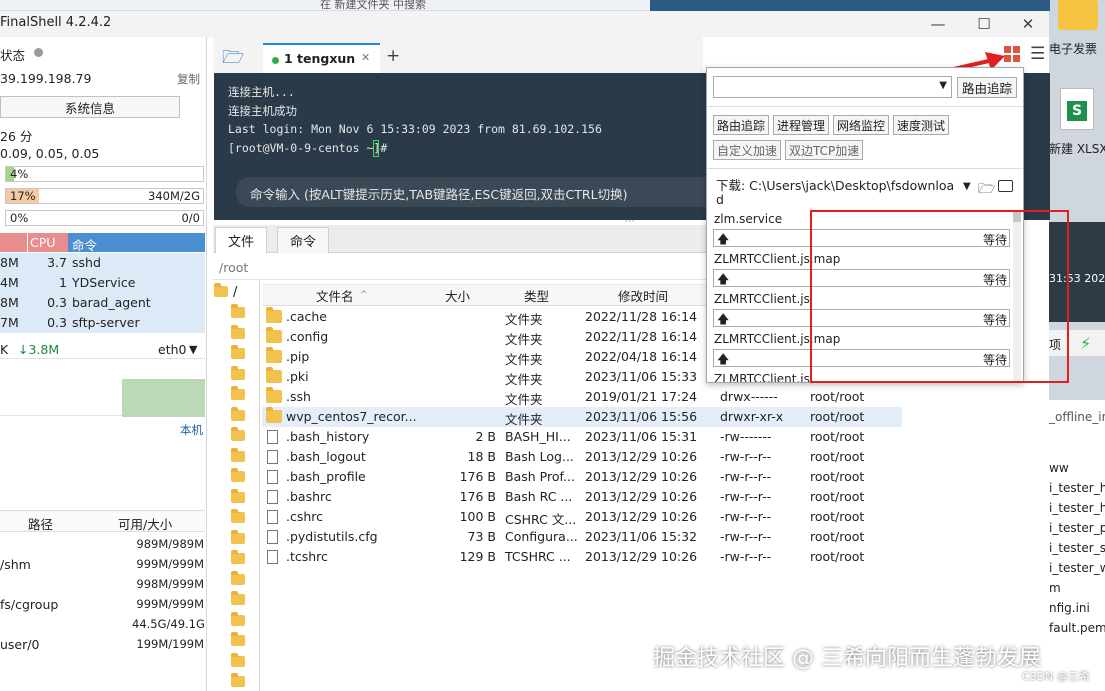  Describe the element at coordinates (188, 79) in the screenshot. I see `copy-link: 复制` at that location.